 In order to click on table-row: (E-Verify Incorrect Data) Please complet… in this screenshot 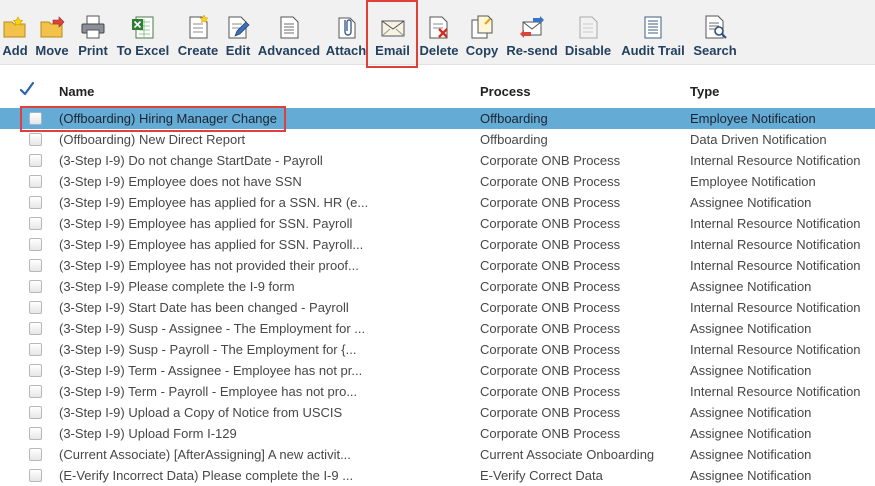, I will do `click(437, 475)`.